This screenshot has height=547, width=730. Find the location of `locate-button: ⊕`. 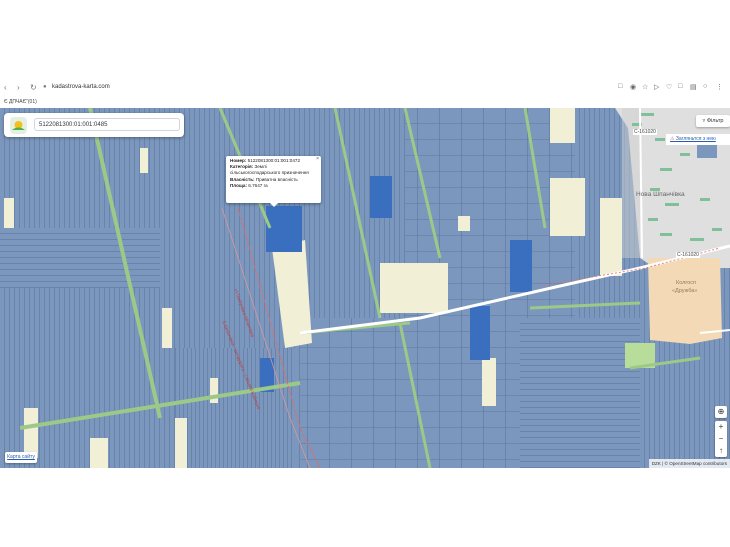

locate-button: ⊕ is located at coordinates (721, 412).